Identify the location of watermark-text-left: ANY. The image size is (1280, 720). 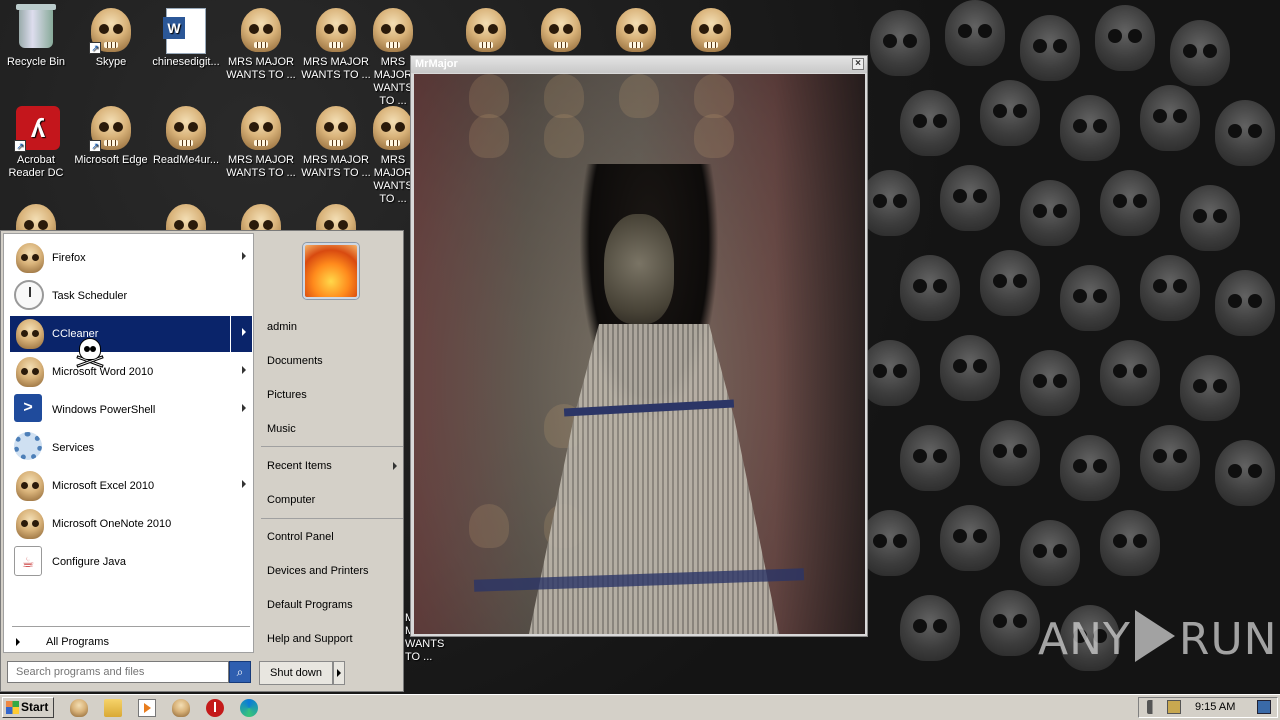
(1084, 639).